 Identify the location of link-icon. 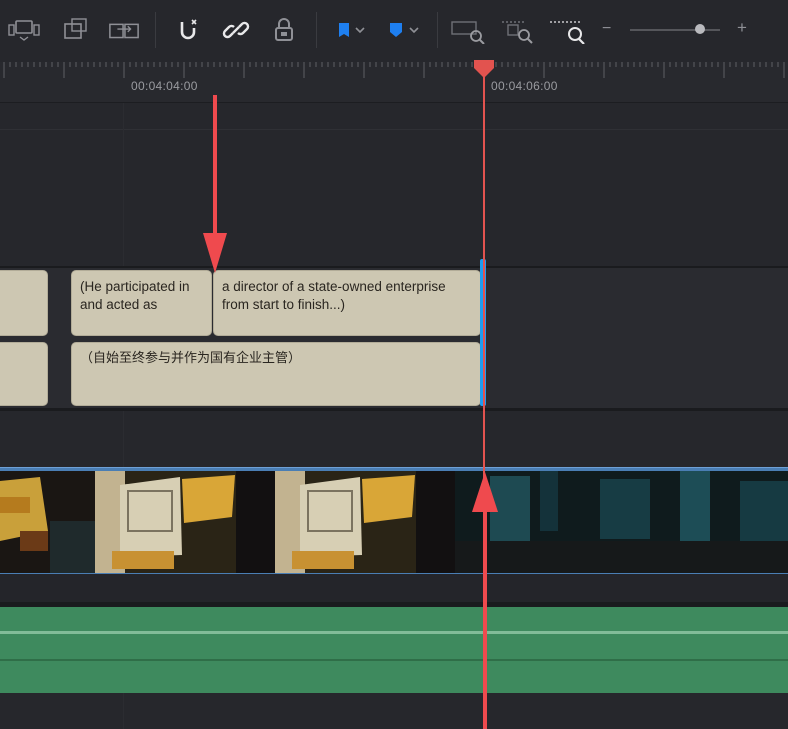
(236, 30).